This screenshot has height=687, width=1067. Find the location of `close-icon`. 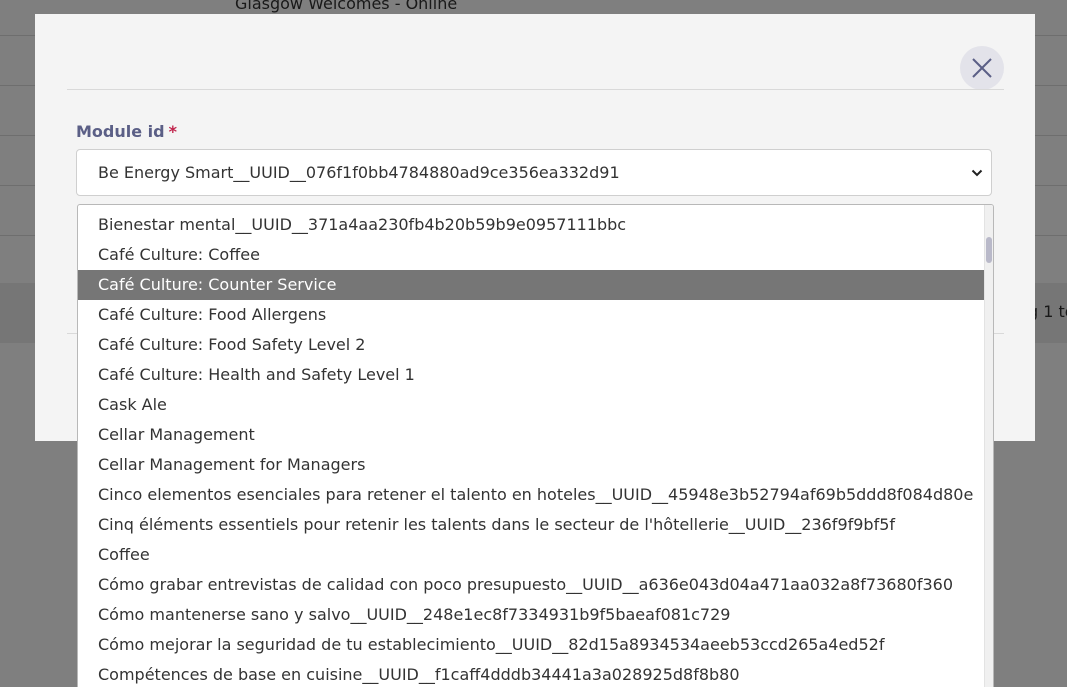

close-icon is located at coordinates (982, 68).